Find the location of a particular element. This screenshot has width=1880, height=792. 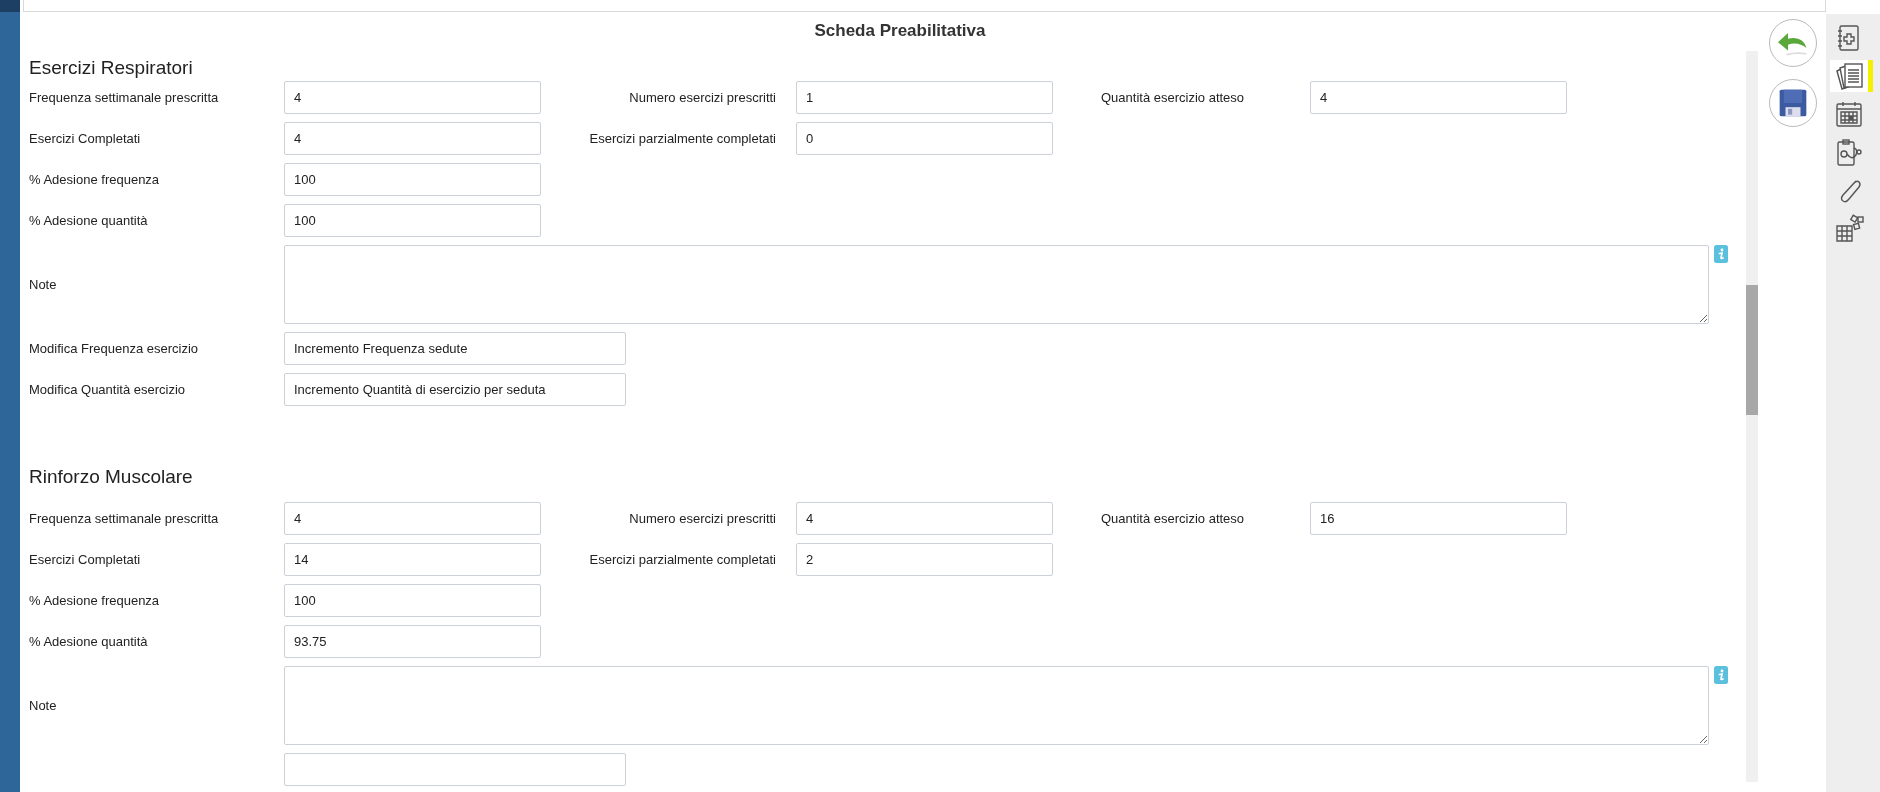

input-field: Incremento Frequenza sedute is located at coordinates (455, 348).